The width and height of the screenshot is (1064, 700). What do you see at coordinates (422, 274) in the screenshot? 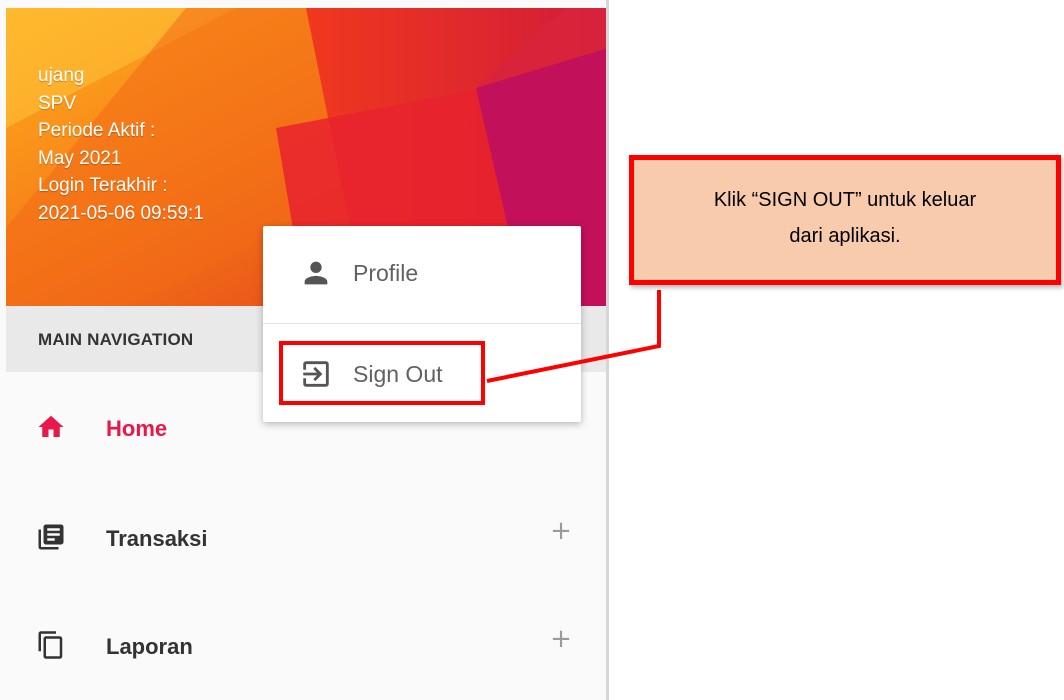
I see `dropdown-item-profile: Profile` at bounding box center [422, 274].